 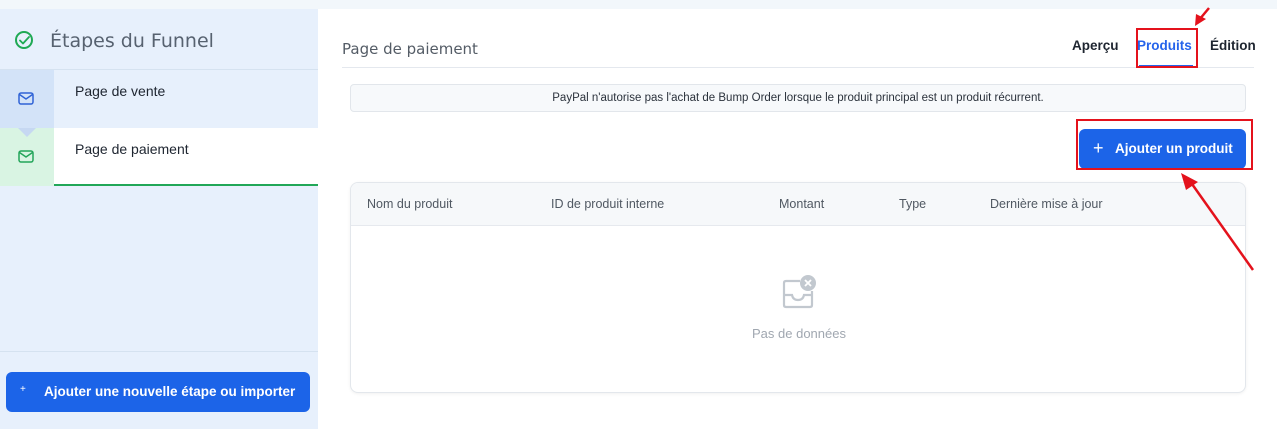 I want to click on sidebar-divider, so click(x=159, y=351).